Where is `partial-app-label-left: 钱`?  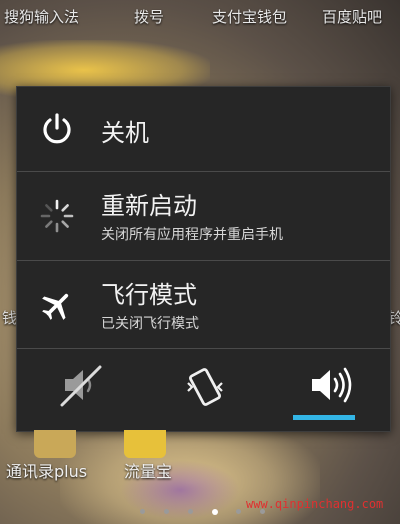 partial-app-label-left: 钱 is located at coordinates (10, 318).